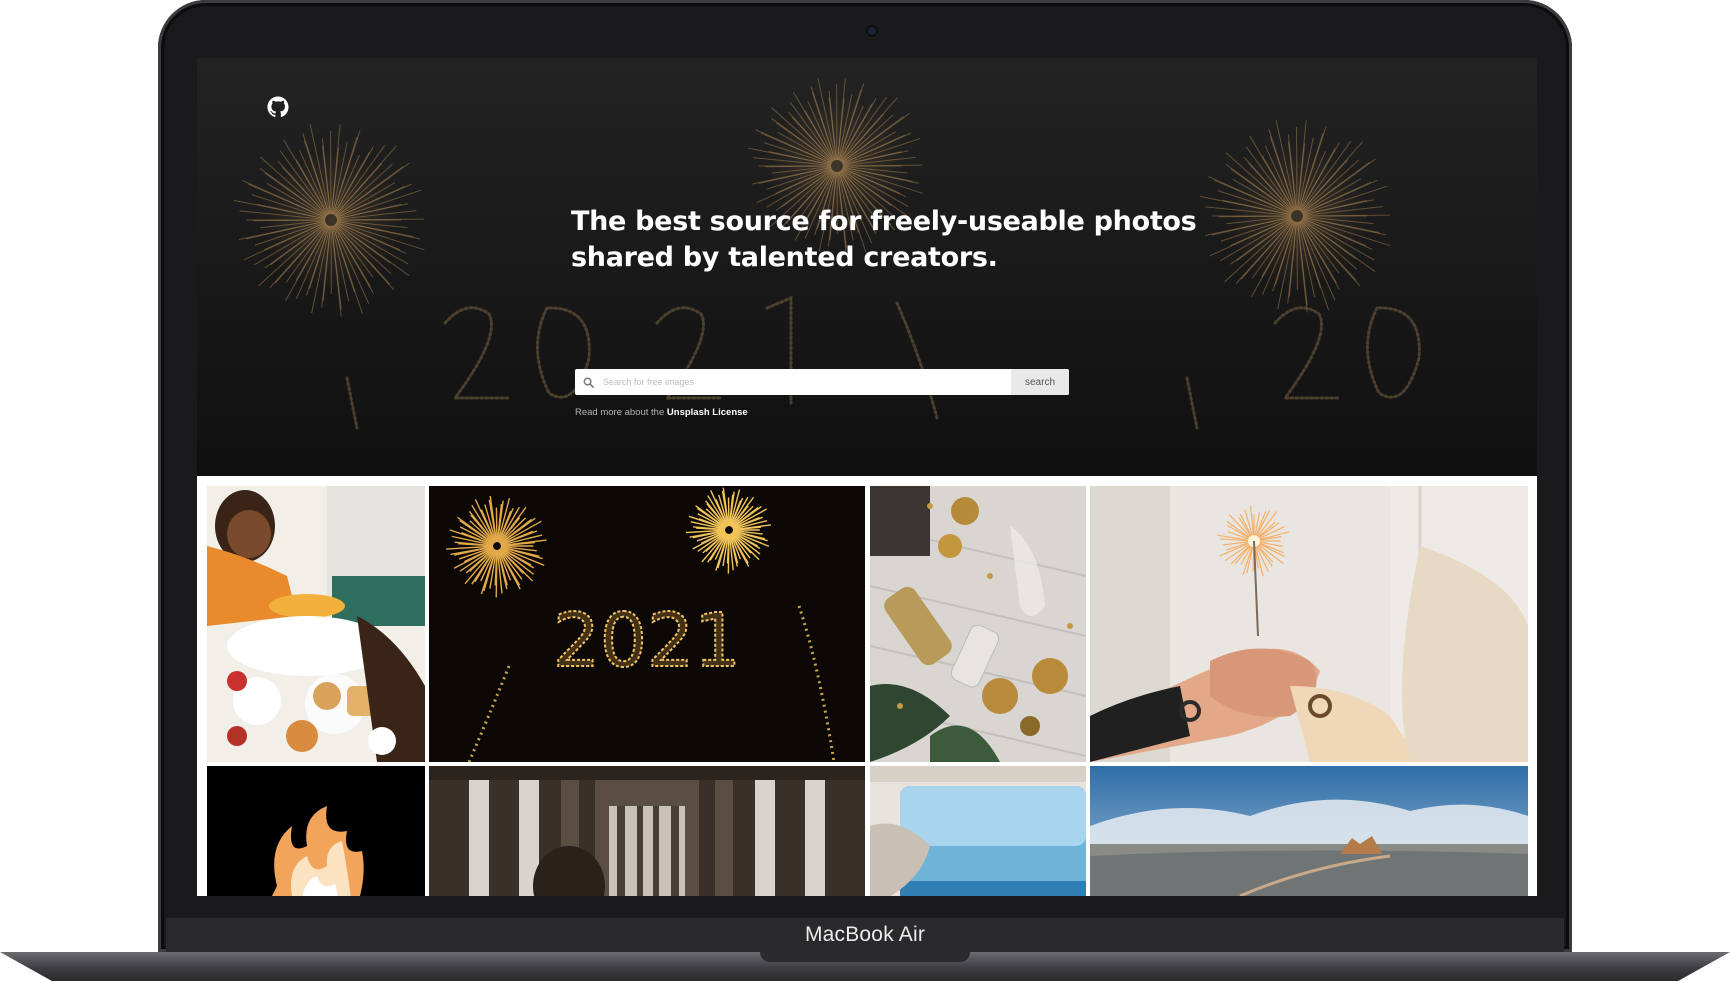 This screenshot has width=1730, height=981. What do you see at coordinates (784, 257) in the screenshot?
I see `hero-title-line2: shared by talented creators.` at bounding box center [784, 257].